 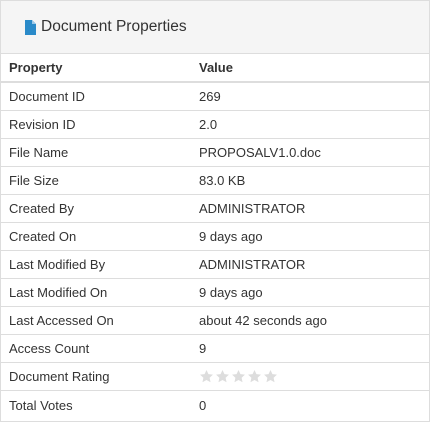 I want to click on property-value: 2.0, so click(x=309, y=124).